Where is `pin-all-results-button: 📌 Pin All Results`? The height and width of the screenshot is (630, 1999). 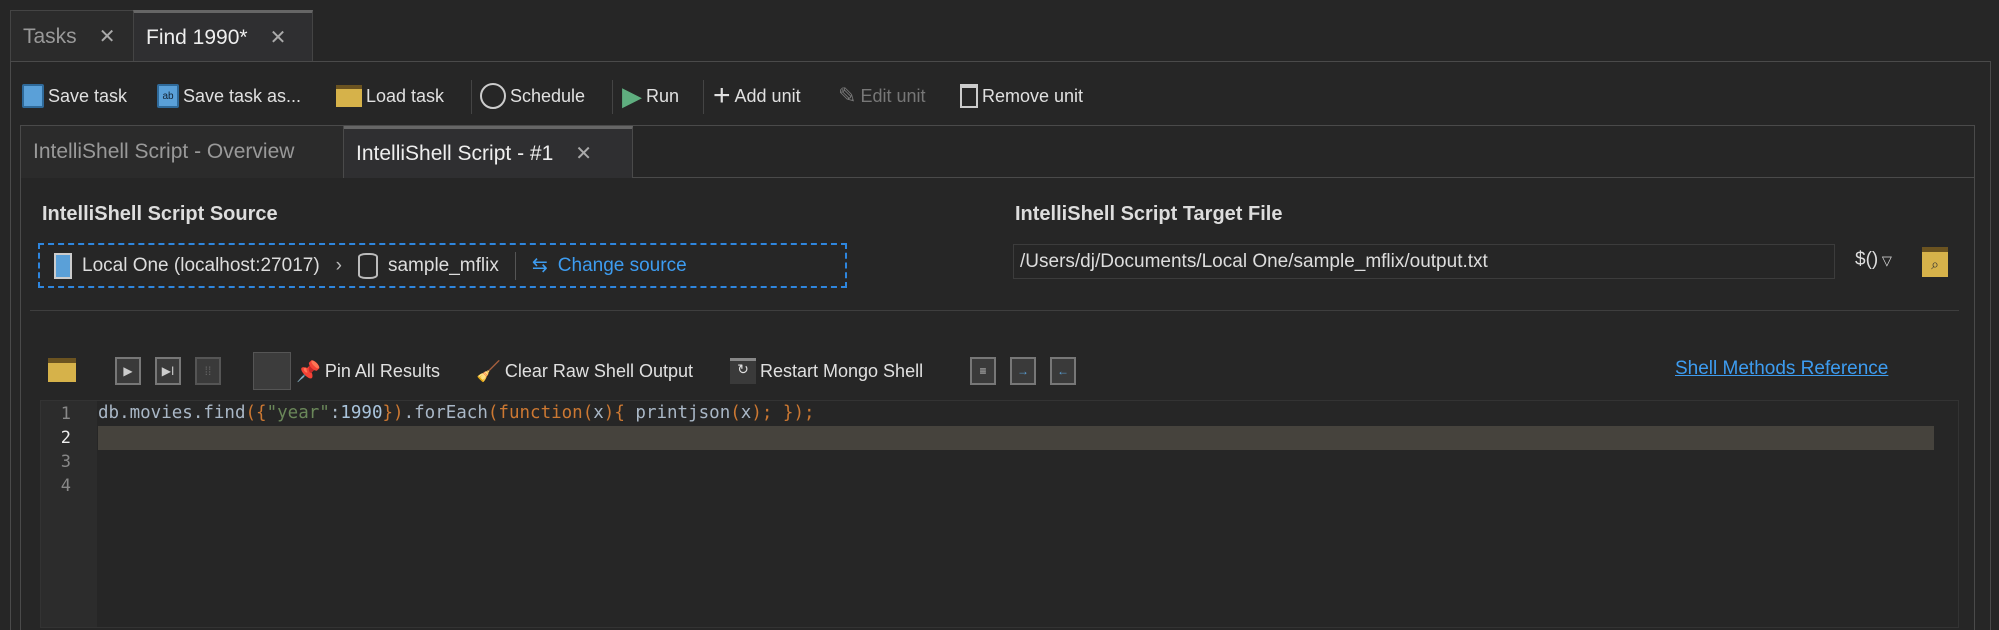 pin-all-results-button: 📌 Pin All Results is located at coordinates (368, 371).